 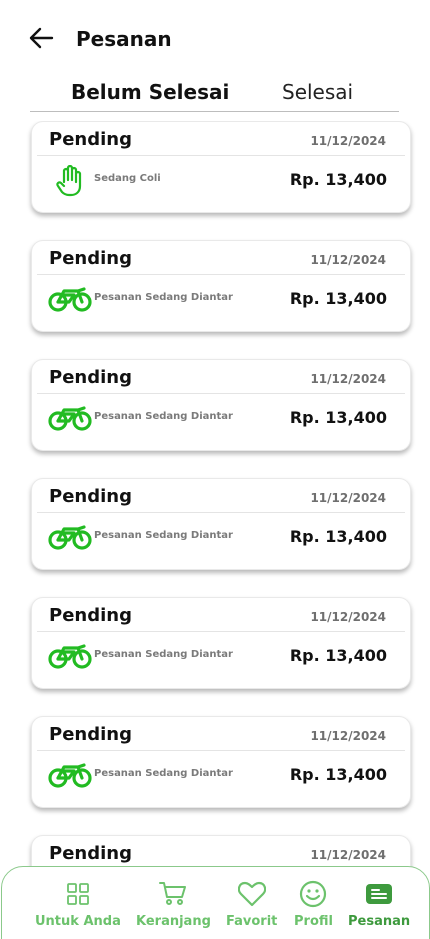 What do you see at coordinates (127, 178) in the screenshot?
I see `order-description: Sedang Coli` at bounding box center [127, 178].